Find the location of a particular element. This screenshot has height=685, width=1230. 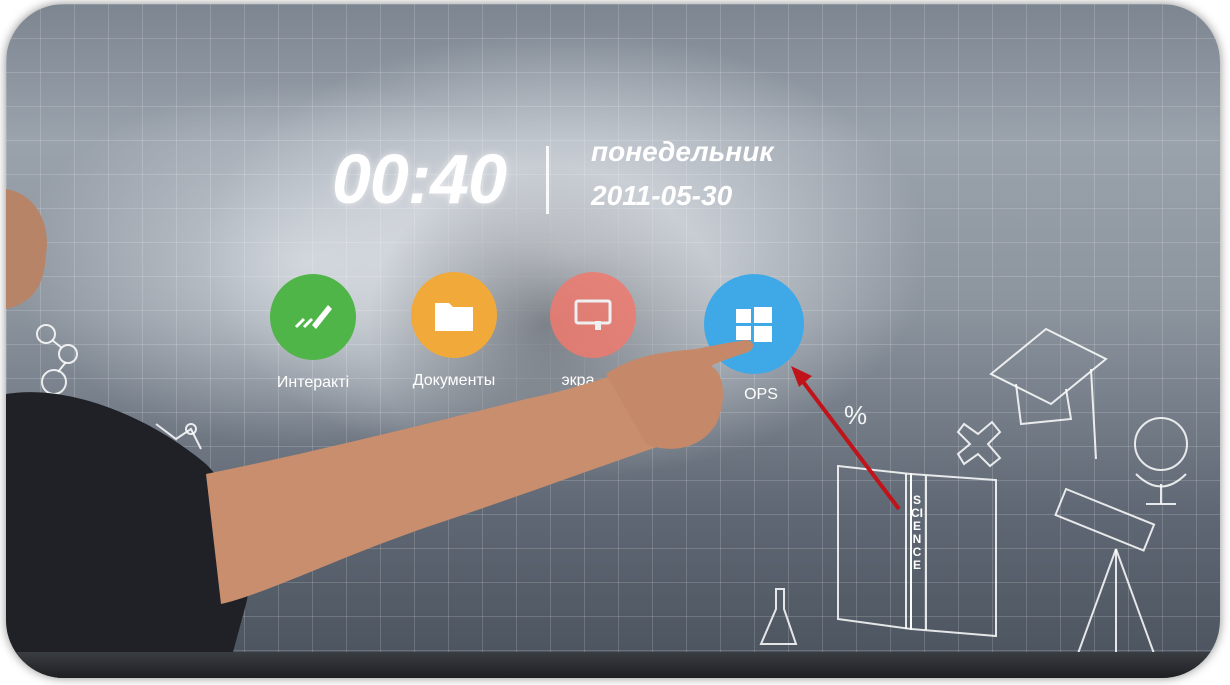

screen-bezel is located at coordinates (613, 665).